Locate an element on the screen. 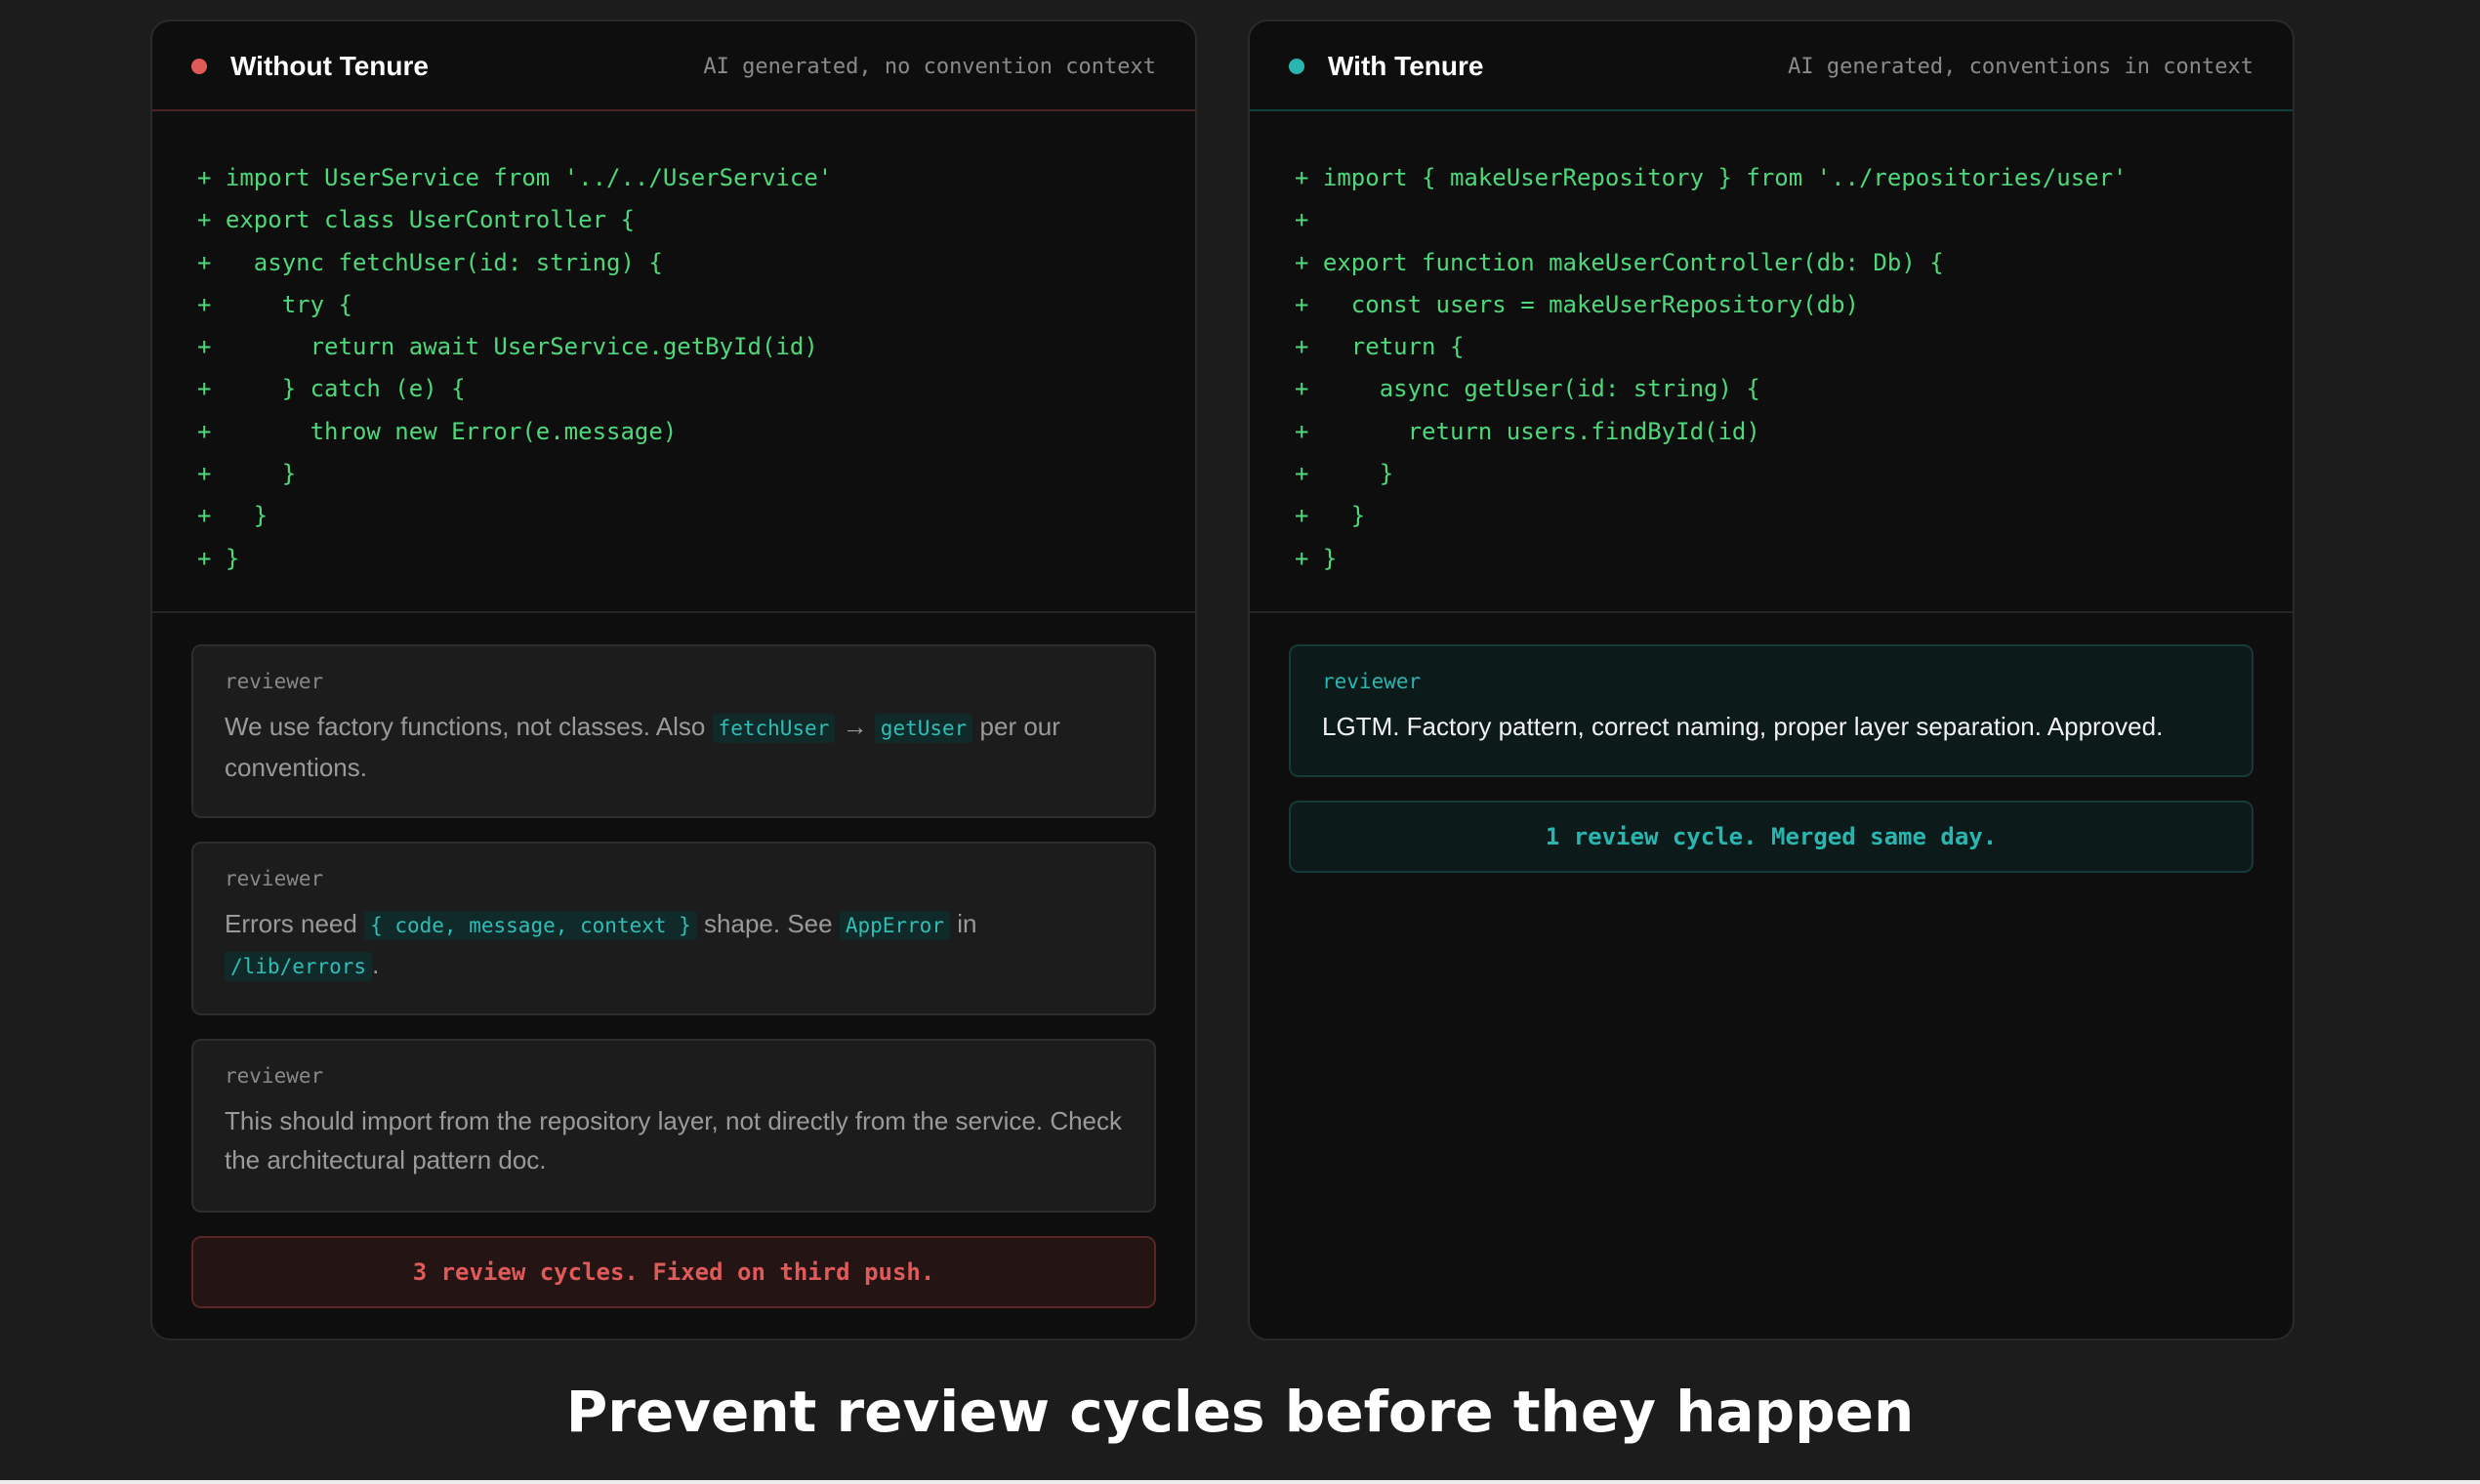 Image resolution: width=2480 pixels, height=1484 pixels. review-summary-banner: 3 review cycles. Fixed on third push. is located at coordinates (673, 1272).